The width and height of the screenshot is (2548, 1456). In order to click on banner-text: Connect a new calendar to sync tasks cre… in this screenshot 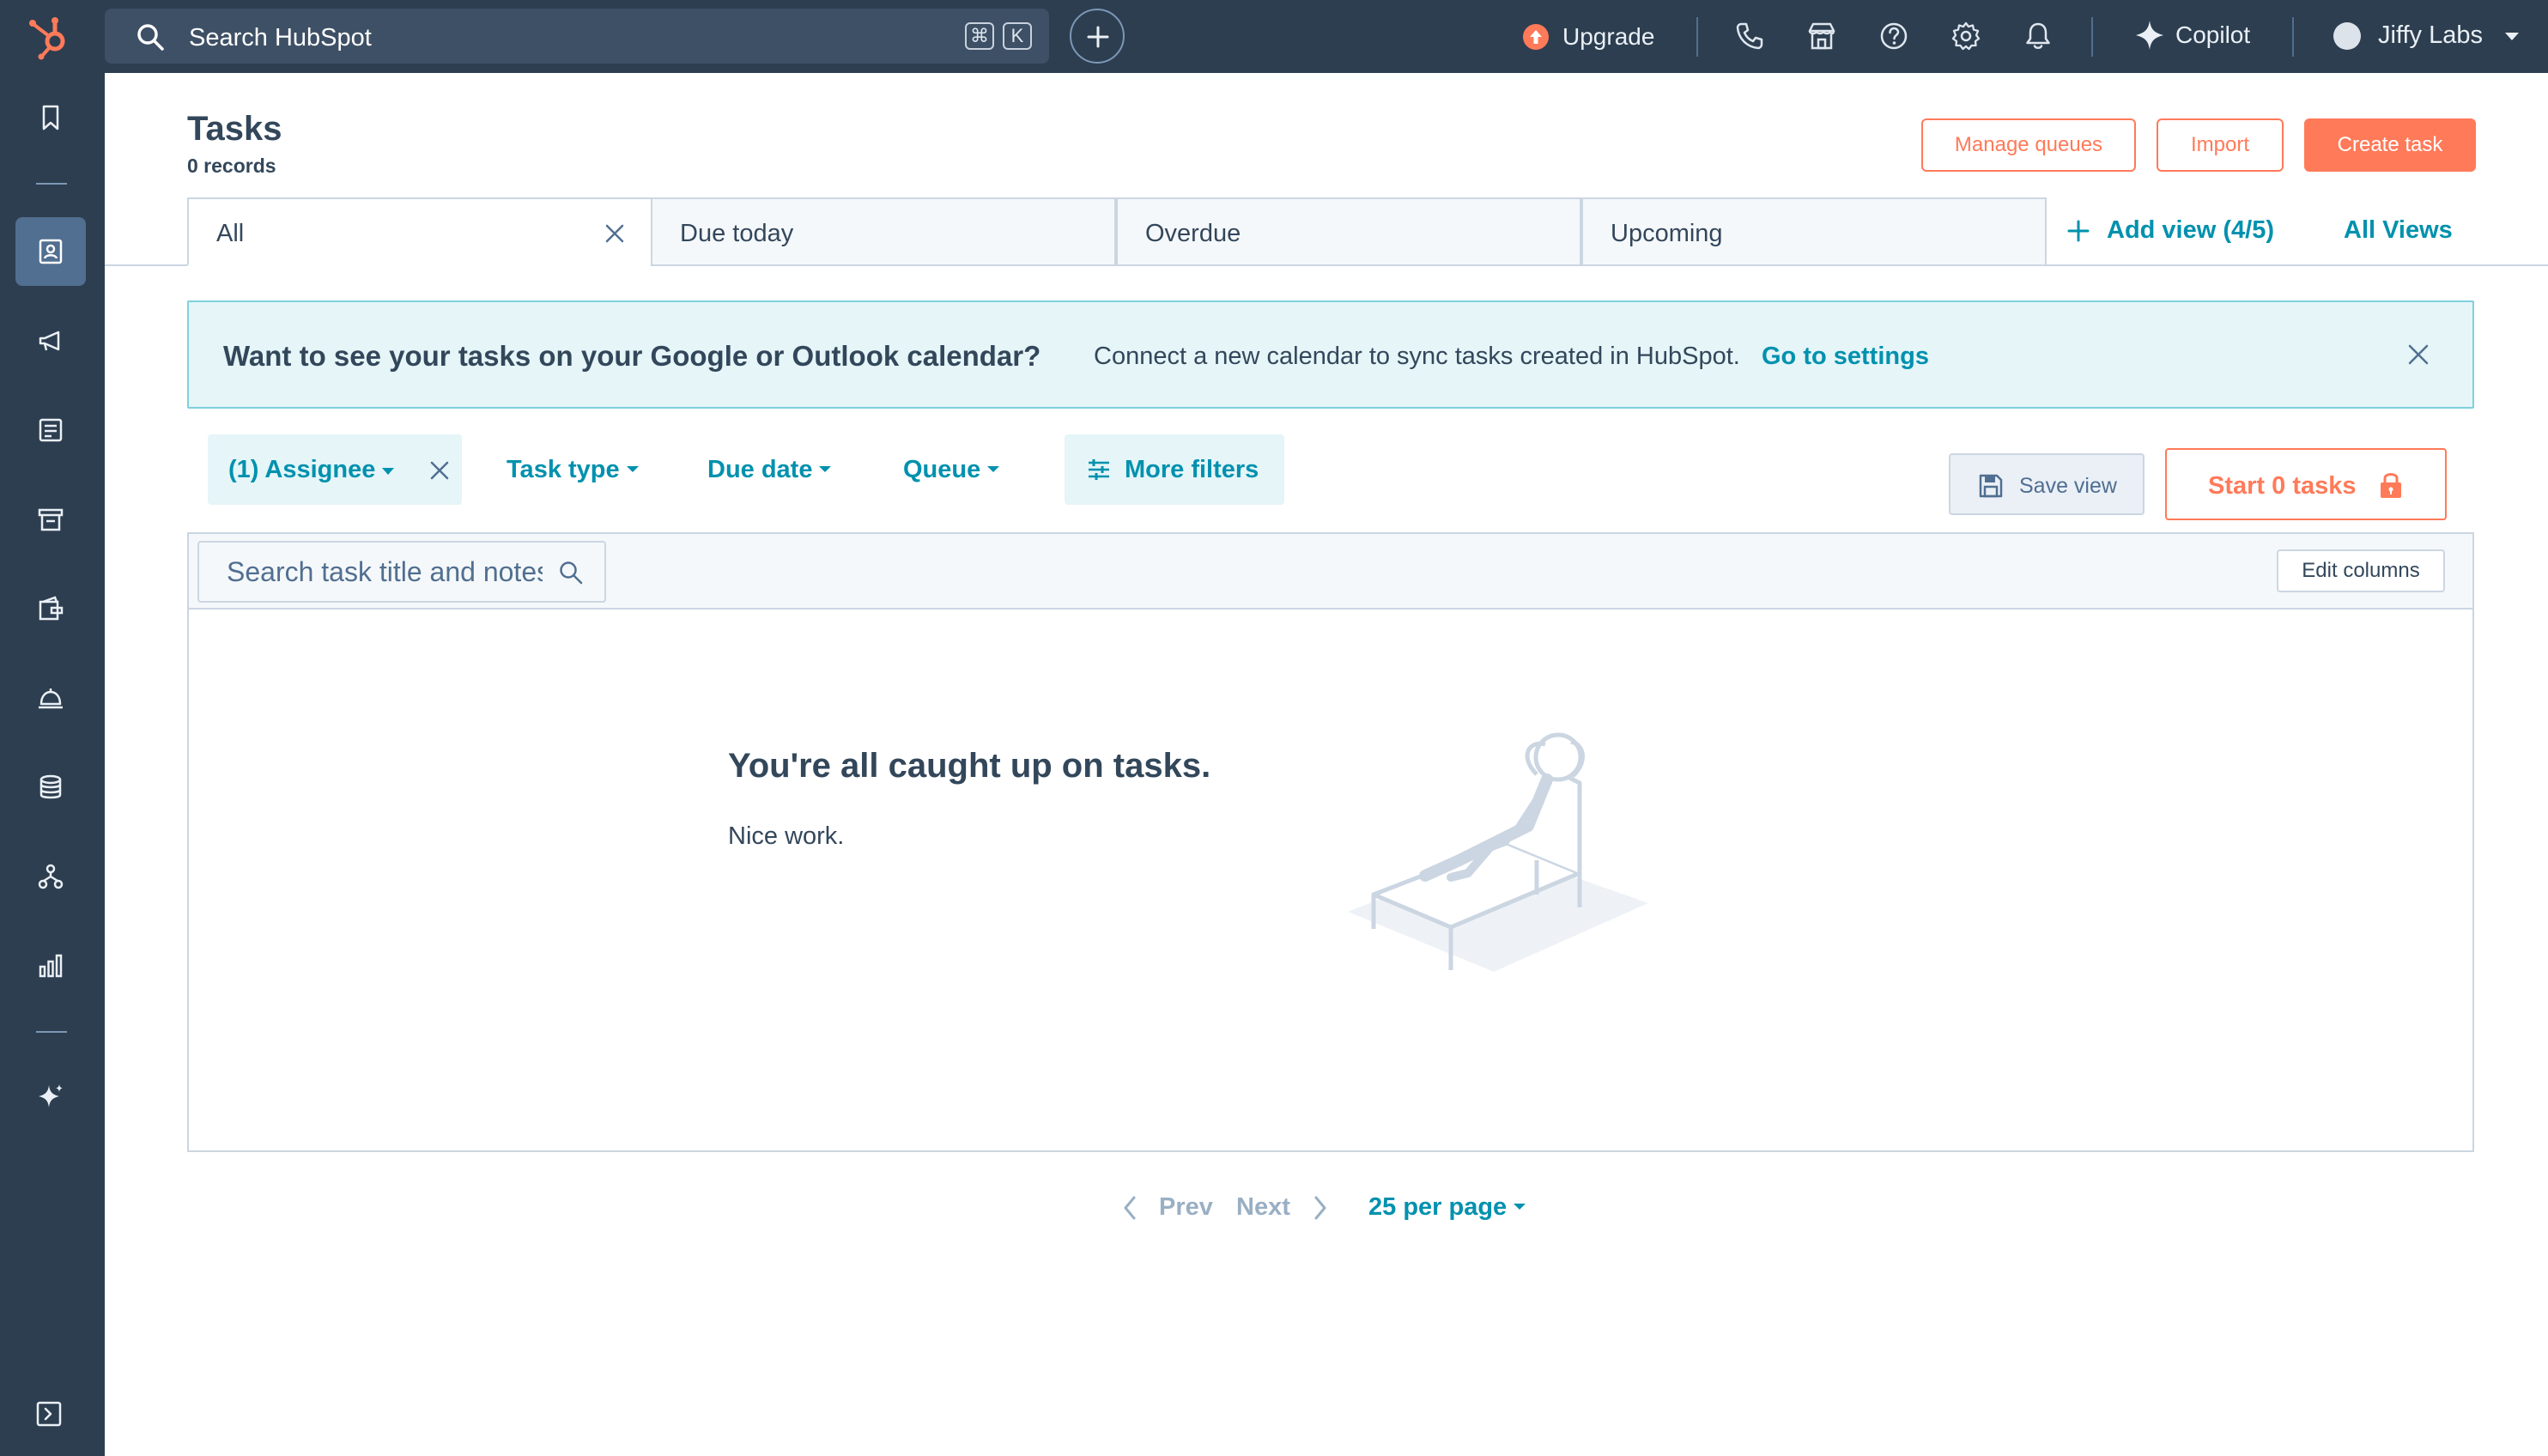, I will do `click(1417, 357)`.